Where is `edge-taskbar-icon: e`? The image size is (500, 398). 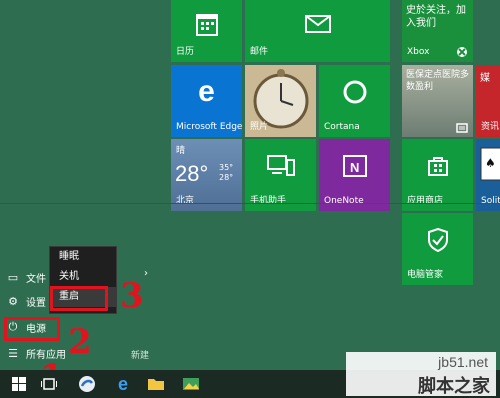
edge-taskbar-icon: e is located at coordinates (122, 383).